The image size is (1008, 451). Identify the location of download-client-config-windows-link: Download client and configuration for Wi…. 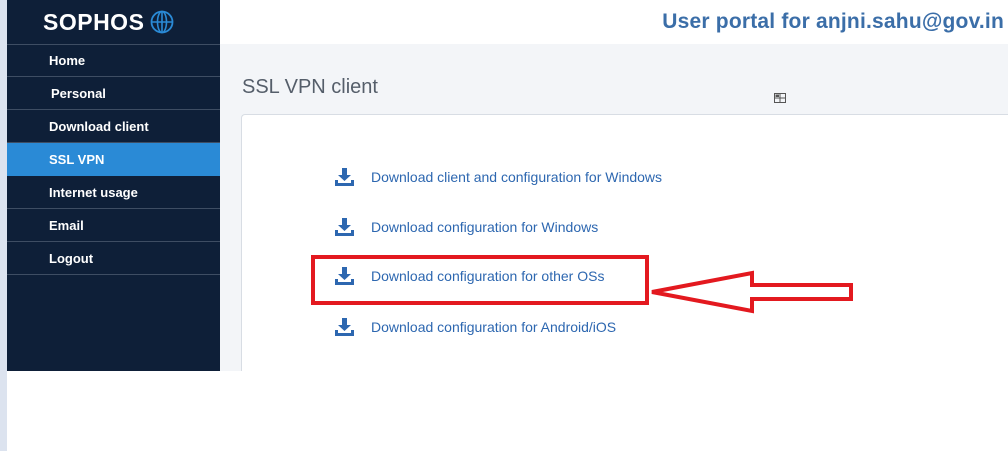
(498, 177).